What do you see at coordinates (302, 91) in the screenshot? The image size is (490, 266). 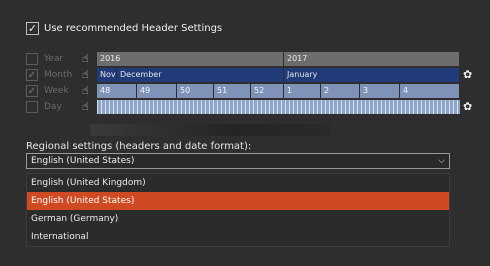 I see `week-cell: 1` at bounding box center [302, 91].